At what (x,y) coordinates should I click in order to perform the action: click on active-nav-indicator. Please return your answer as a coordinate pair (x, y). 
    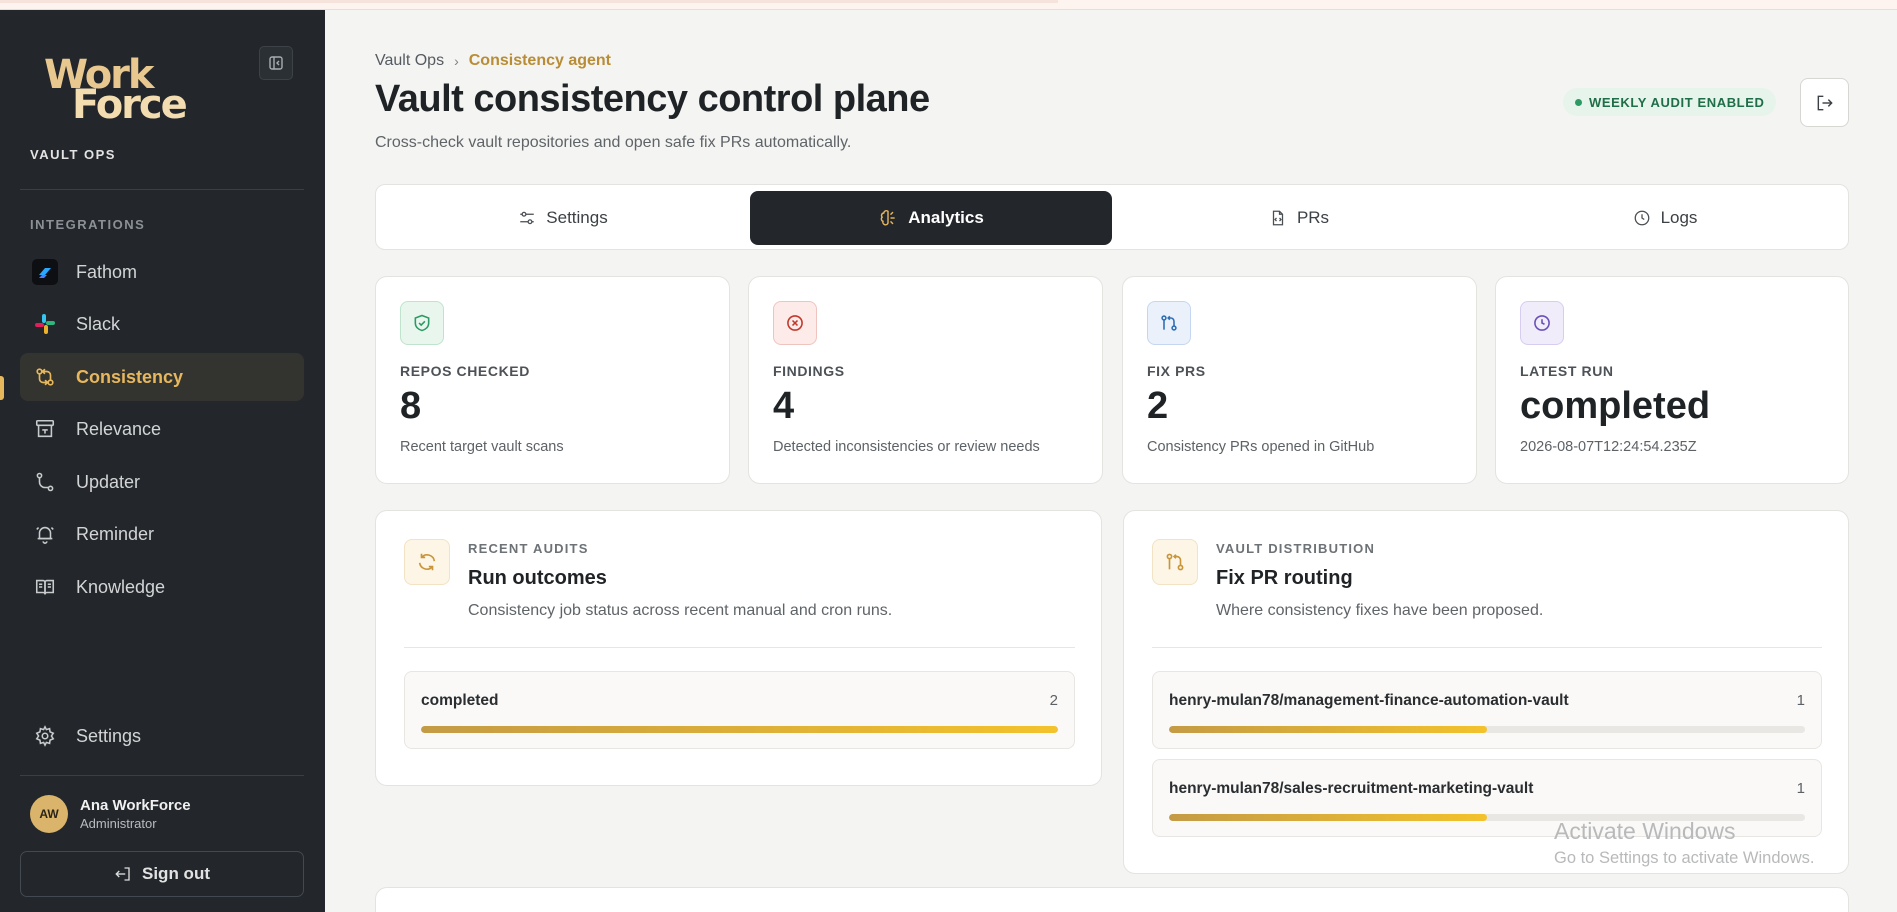
    Looking at the image, I should click on (2, 388).